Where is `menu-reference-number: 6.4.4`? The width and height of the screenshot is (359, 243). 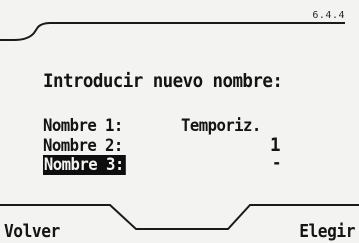 menu-reference-number: 6.4.4 is located at coordinates (328, 15).